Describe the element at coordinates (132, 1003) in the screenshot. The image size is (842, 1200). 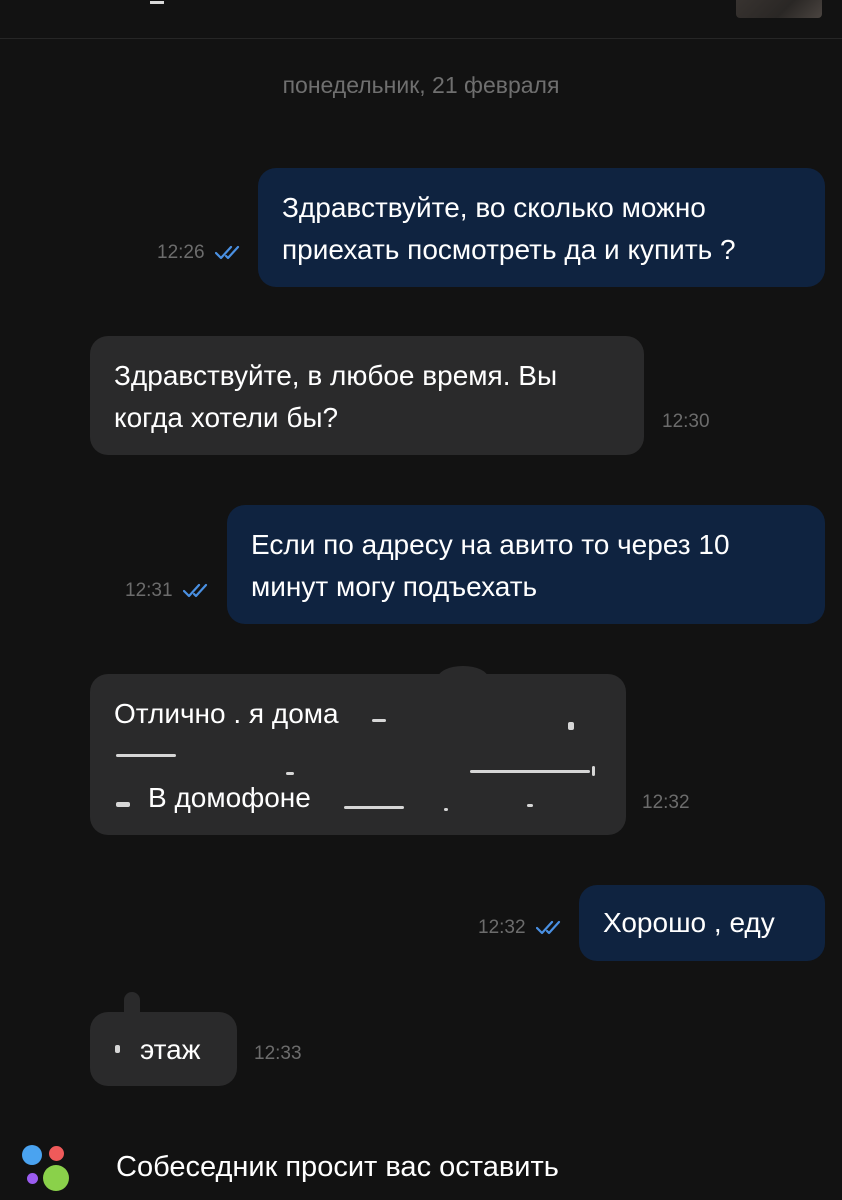
I see `redaction-blob` at that location.